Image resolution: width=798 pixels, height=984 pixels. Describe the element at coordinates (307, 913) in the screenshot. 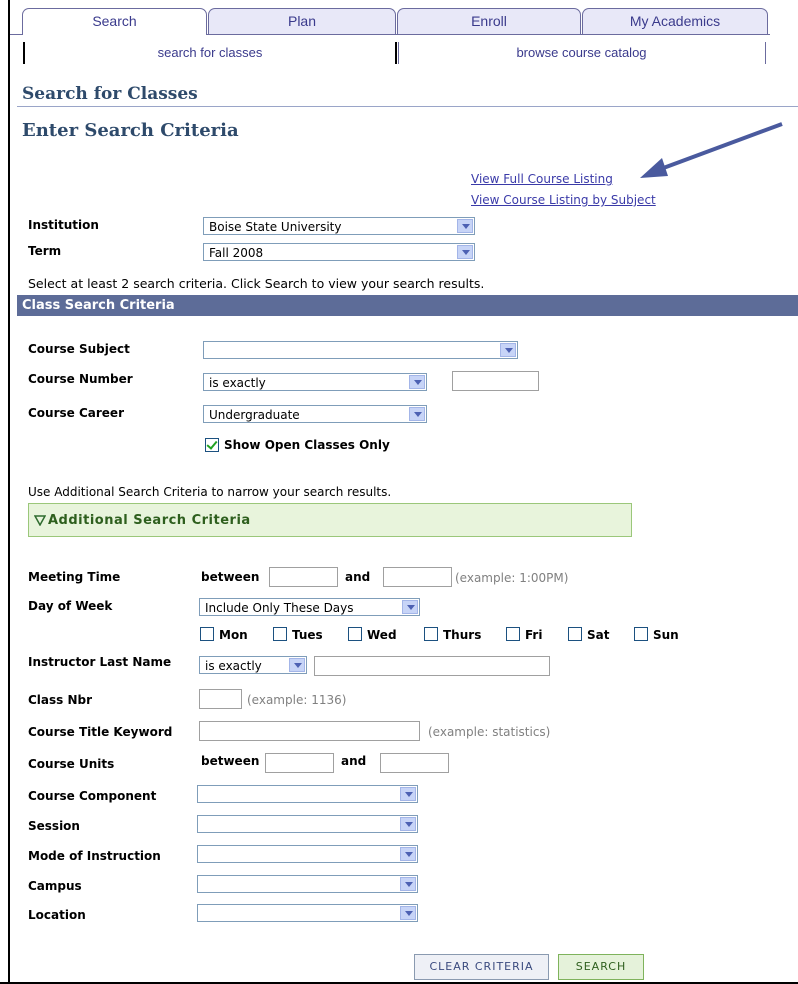

I see `location-select` at that location.